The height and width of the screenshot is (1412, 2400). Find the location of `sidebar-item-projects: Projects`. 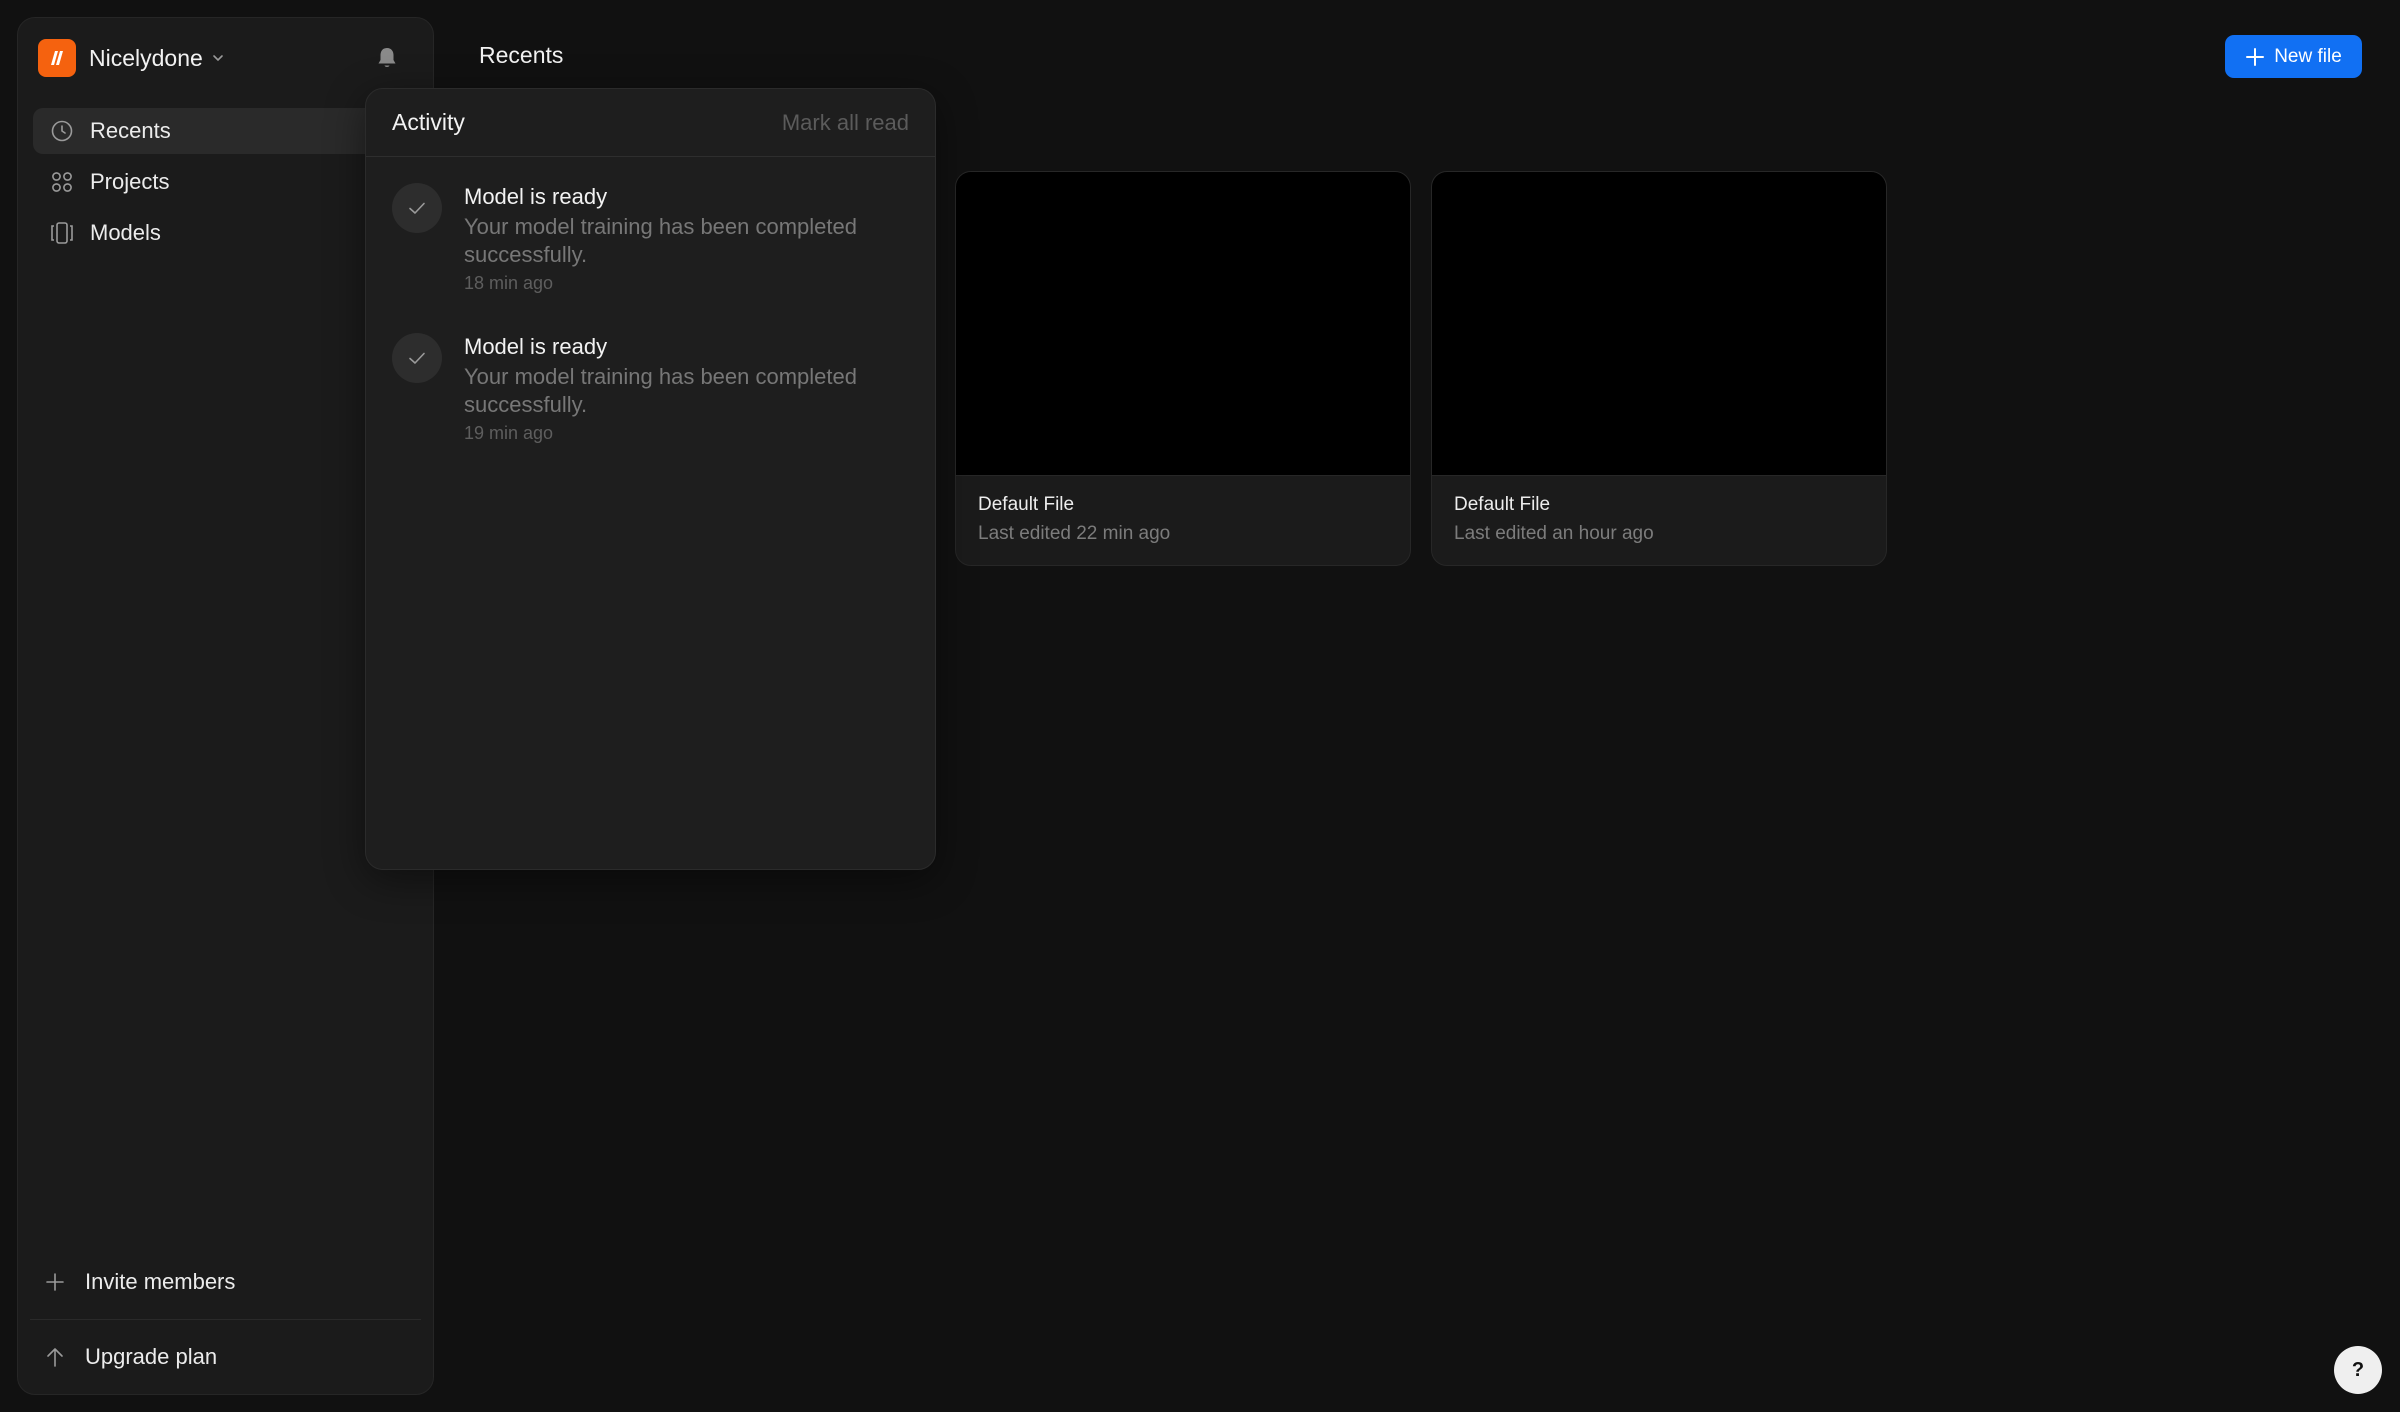

sidebar-item-projects: Projects is located at coordinates (225, 182).